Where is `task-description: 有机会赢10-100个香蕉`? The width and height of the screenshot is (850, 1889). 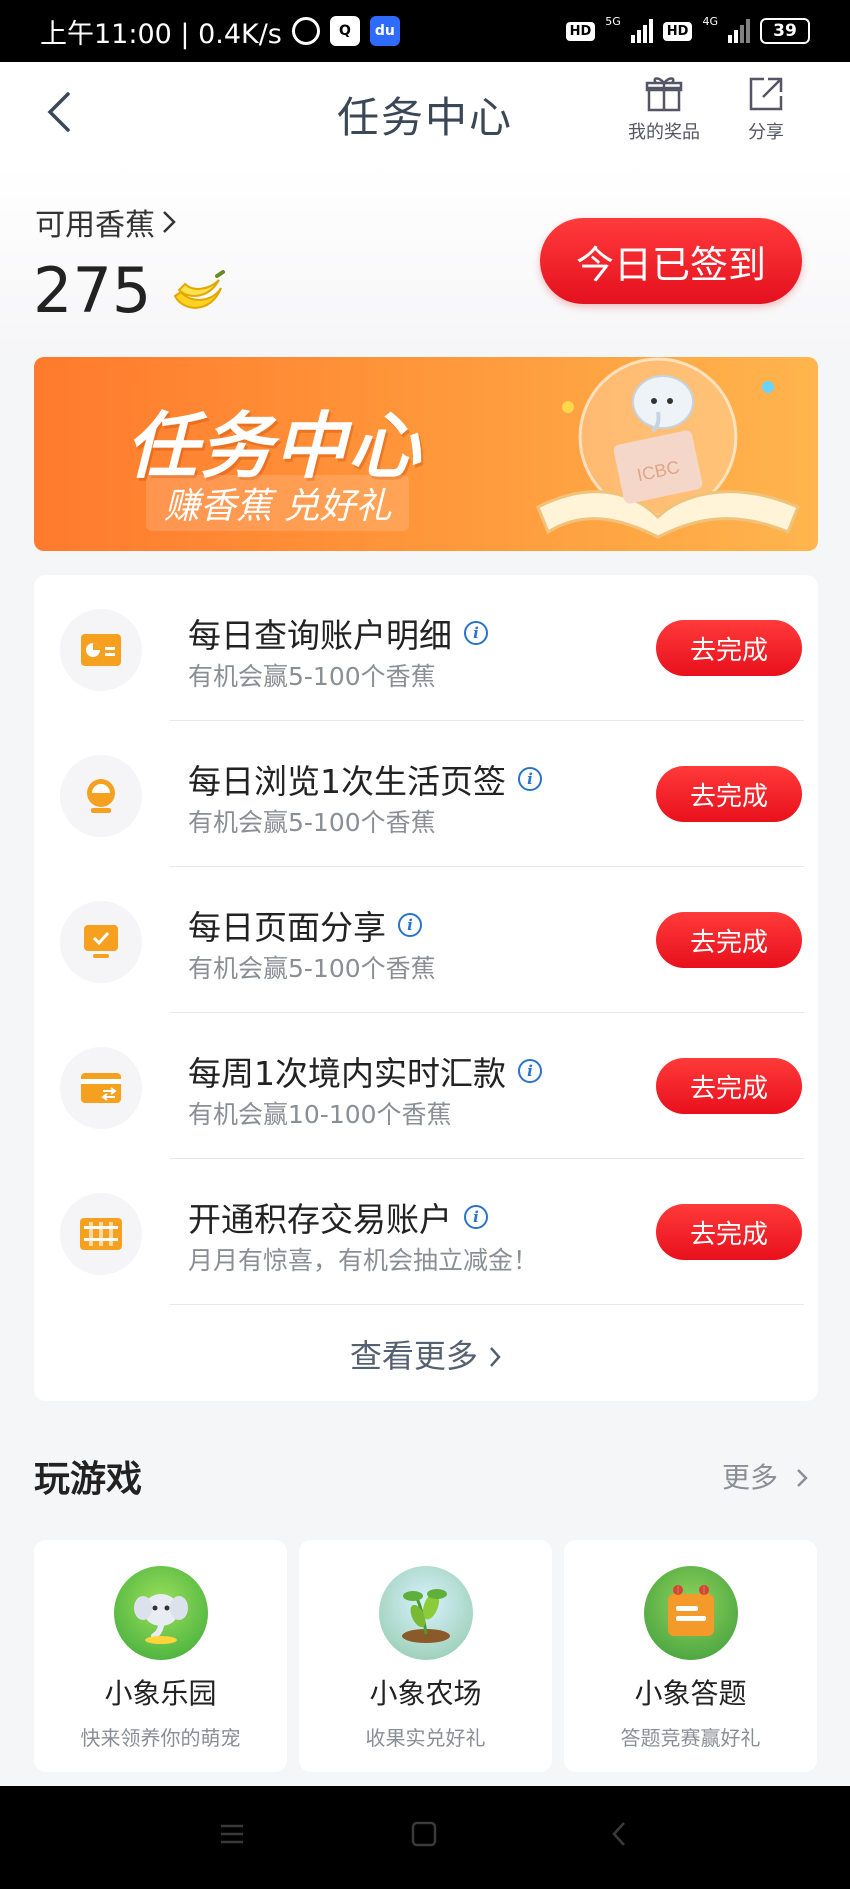 task-description: 有机会赢10-100个香蕉 is located at coordinates (320, 1114).